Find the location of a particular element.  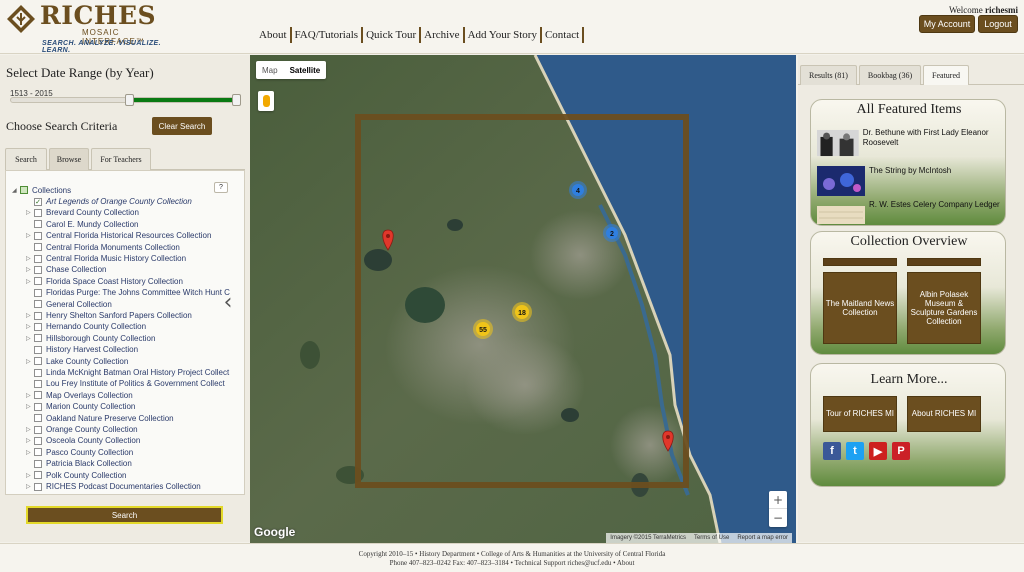

pinterest-icon: P is located at coordinates (901, 451).